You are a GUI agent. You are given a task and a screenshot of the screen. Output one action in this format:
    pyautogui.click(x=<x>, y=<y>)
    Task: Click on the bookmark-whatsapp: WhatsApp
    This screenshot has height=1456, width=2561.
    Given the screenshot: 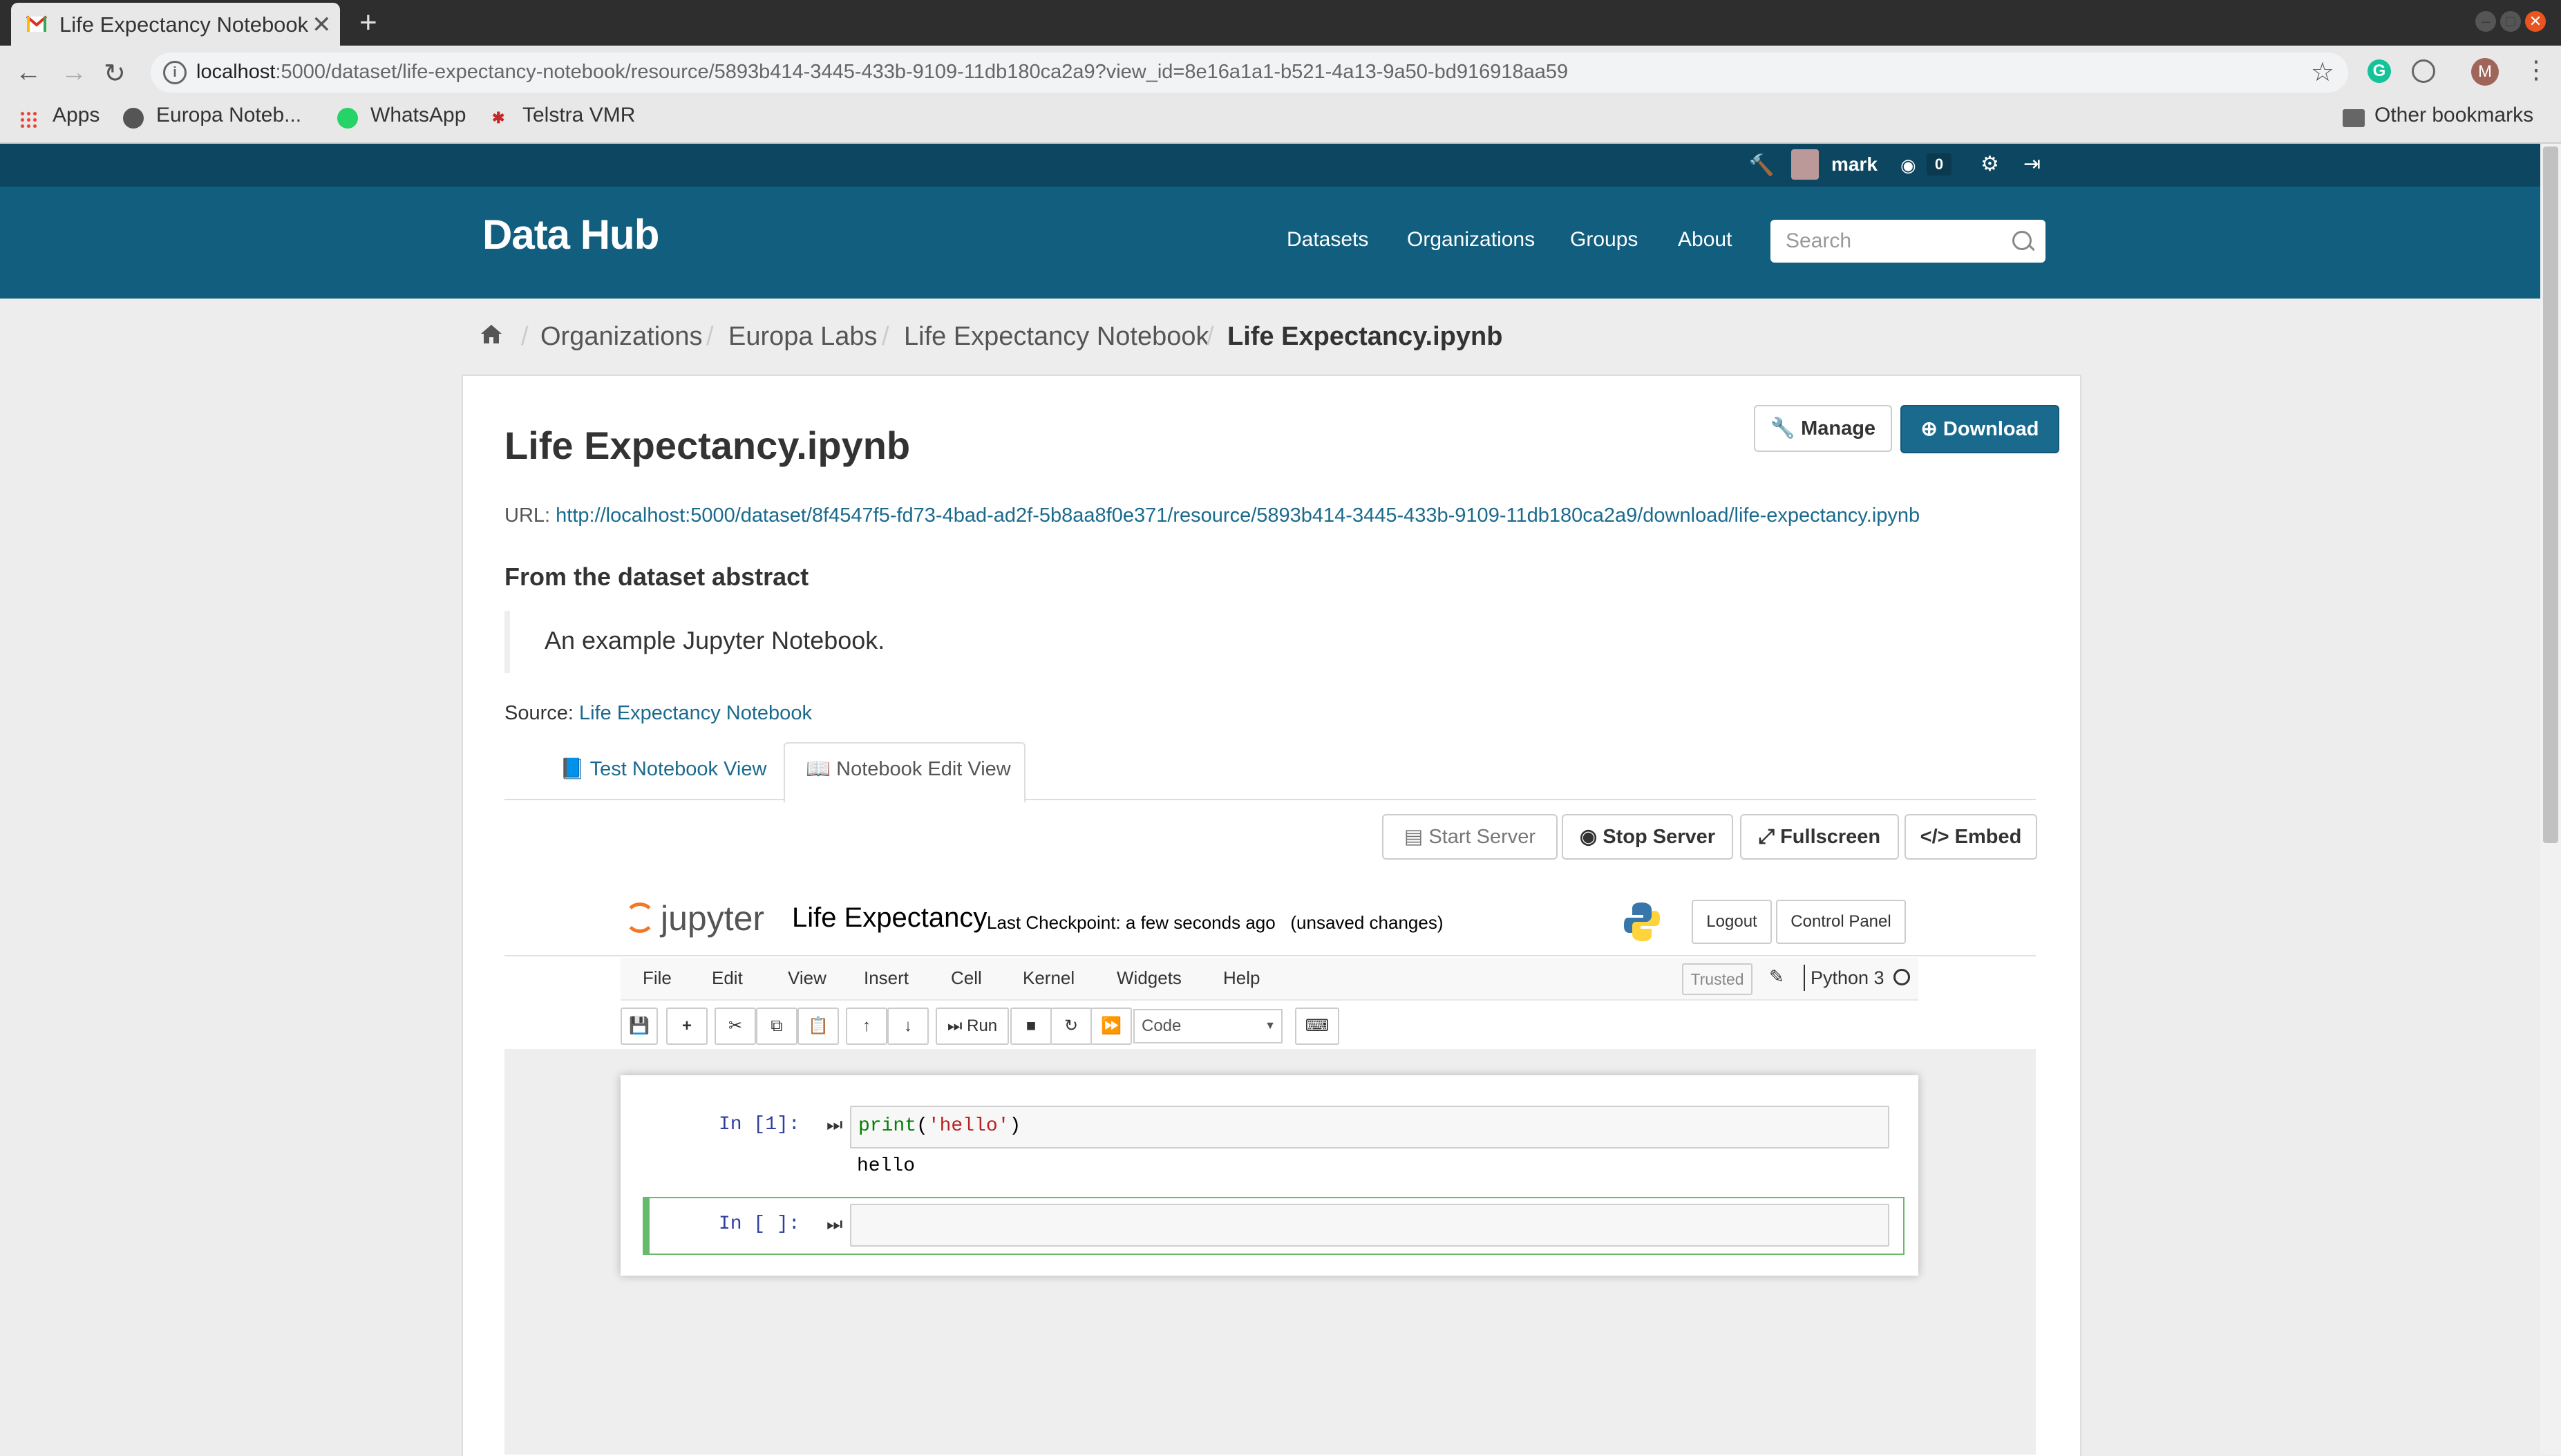 What is the action you would take?
    pyautogui.click(x=418, y=115)
    